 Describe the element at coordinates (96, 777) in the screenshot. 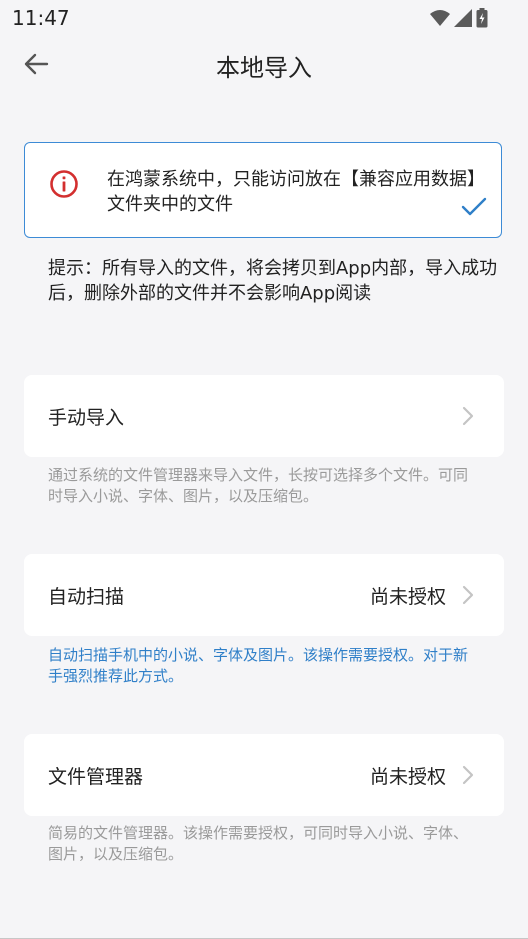

I see `file-manager-label: 文件管理器` at that location.